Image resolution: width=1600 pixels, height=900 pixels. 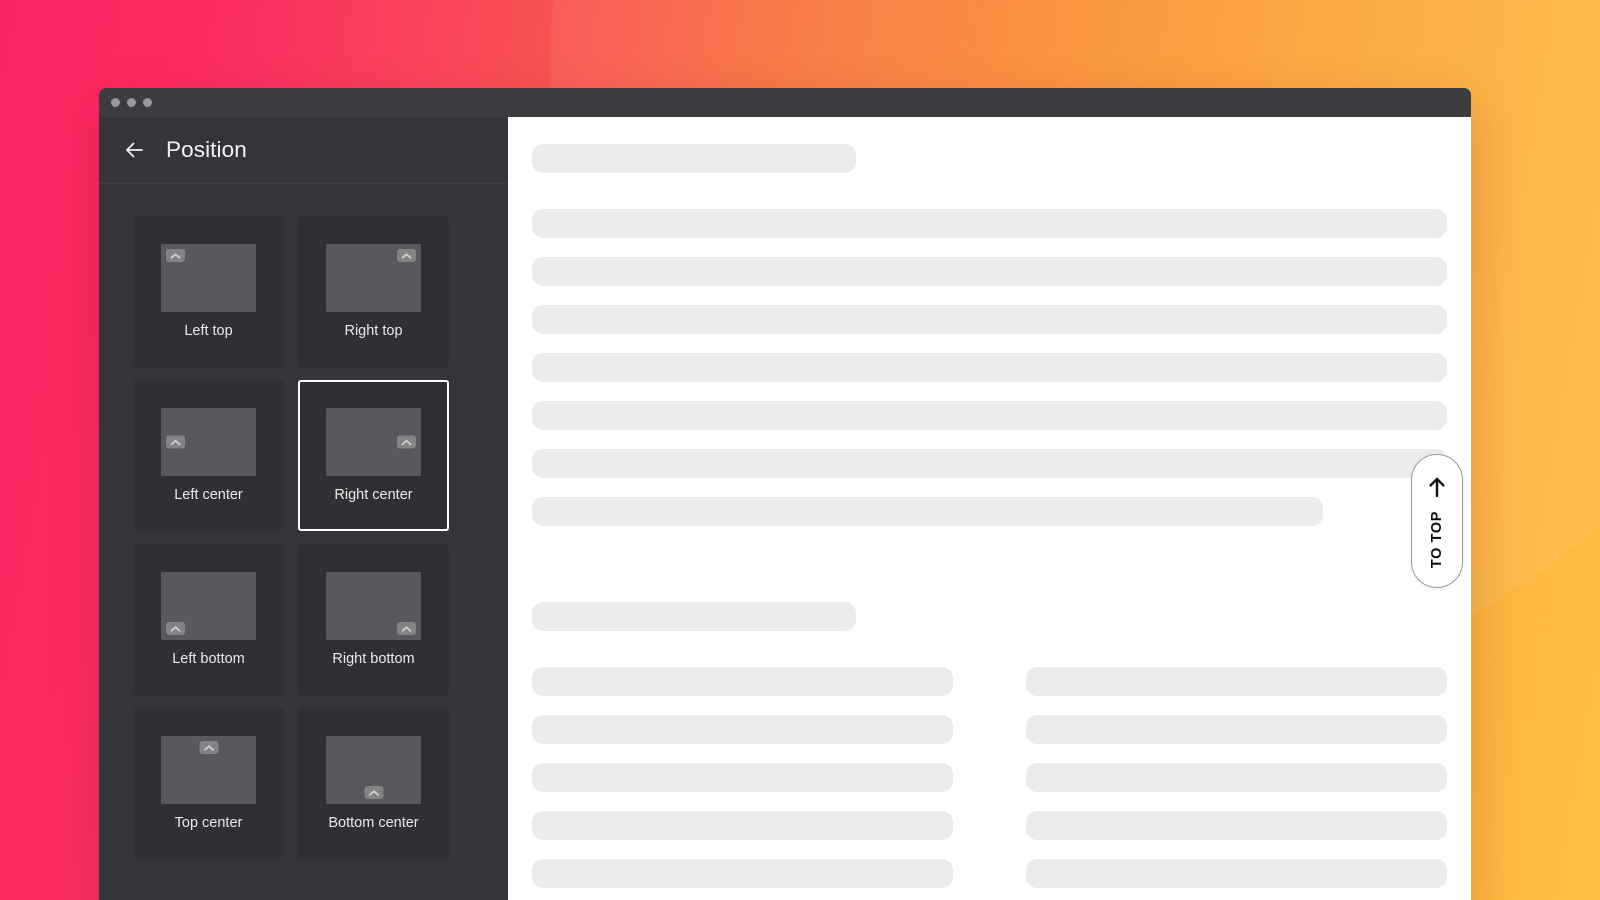 I want to click on arrow-left-icon, so click(x=134, y=150).